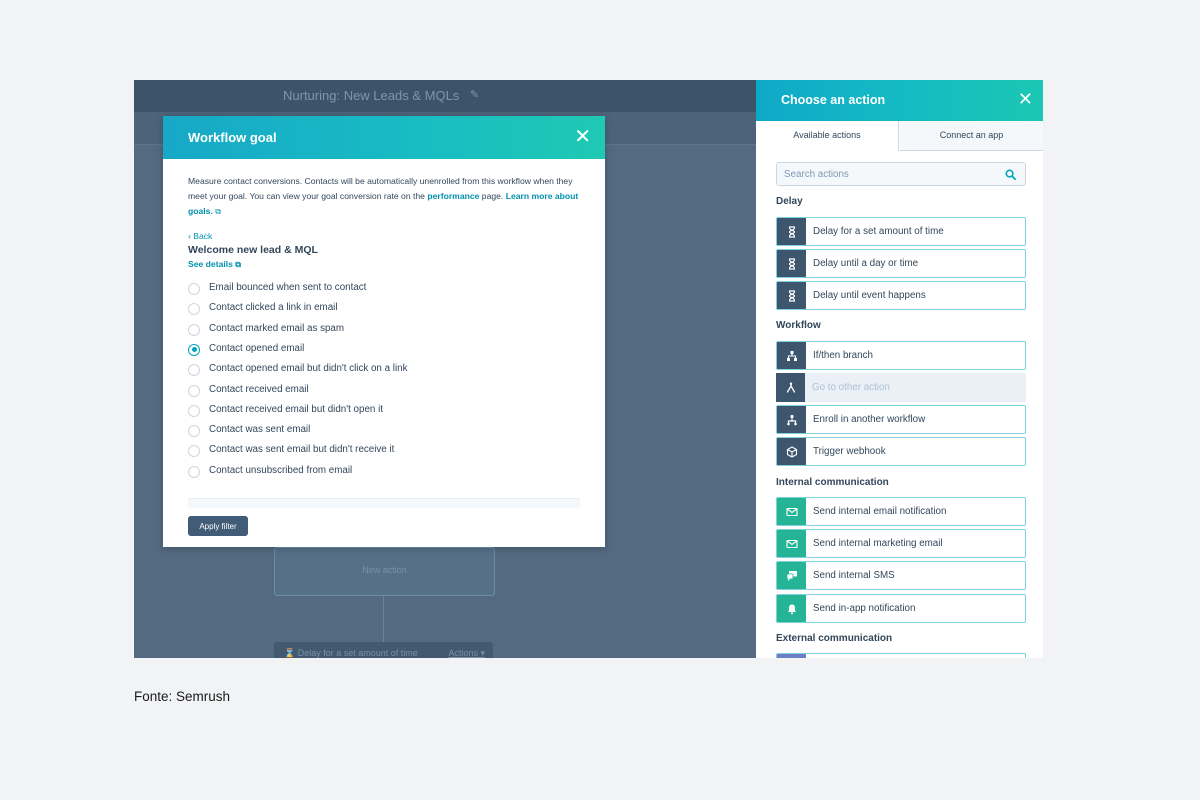 The height and width of the screenshot is (800, 1200). I want to click on search-box, so click(901, 174).